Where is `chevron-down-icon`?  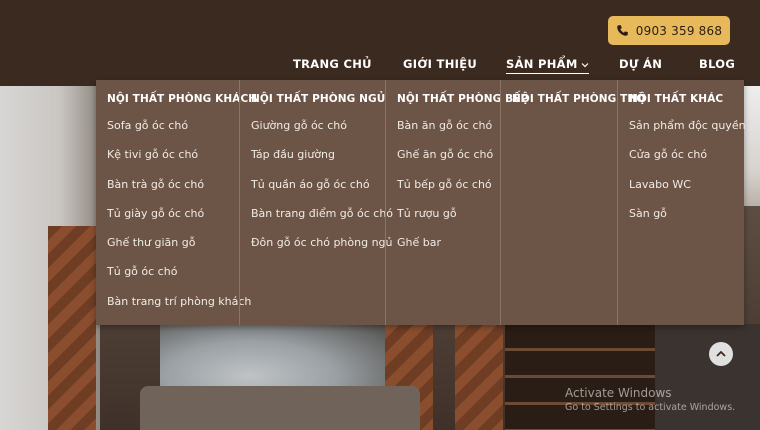
chevron-down-icon is located at coordinates (585, 64).